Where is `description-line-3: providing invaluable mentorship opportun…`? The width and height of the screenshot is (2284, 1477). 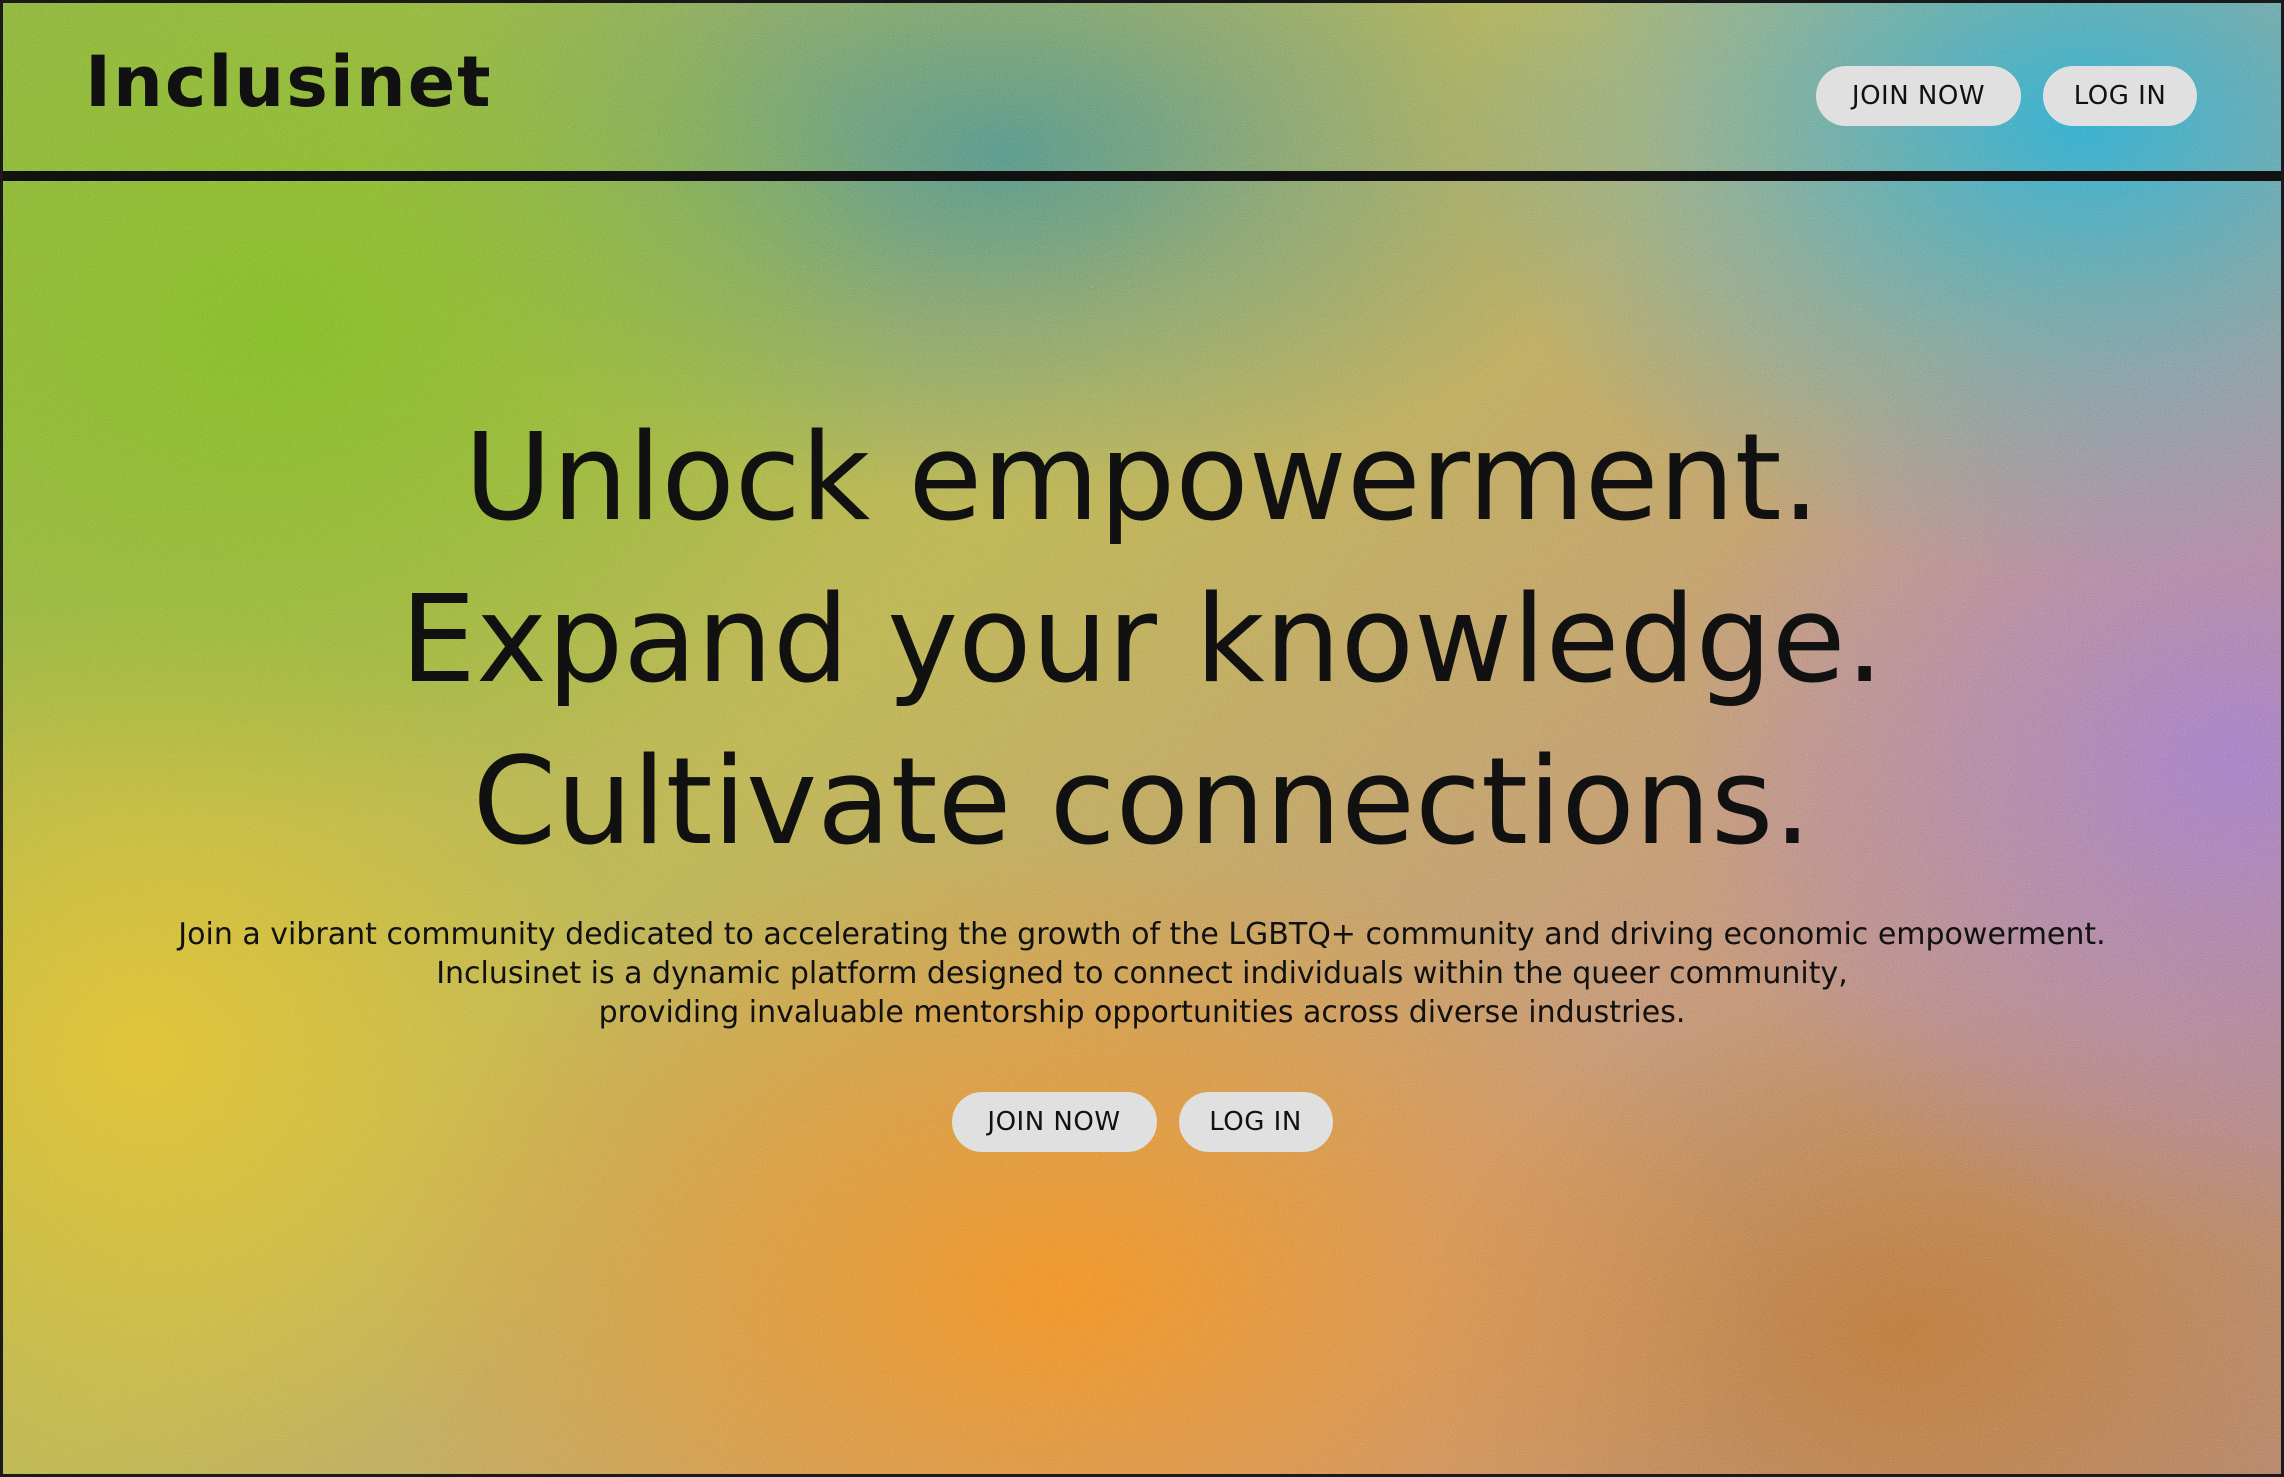
description-line-3: providing invaluable mentorship opportun… is located at coordinates (1142, 1012).